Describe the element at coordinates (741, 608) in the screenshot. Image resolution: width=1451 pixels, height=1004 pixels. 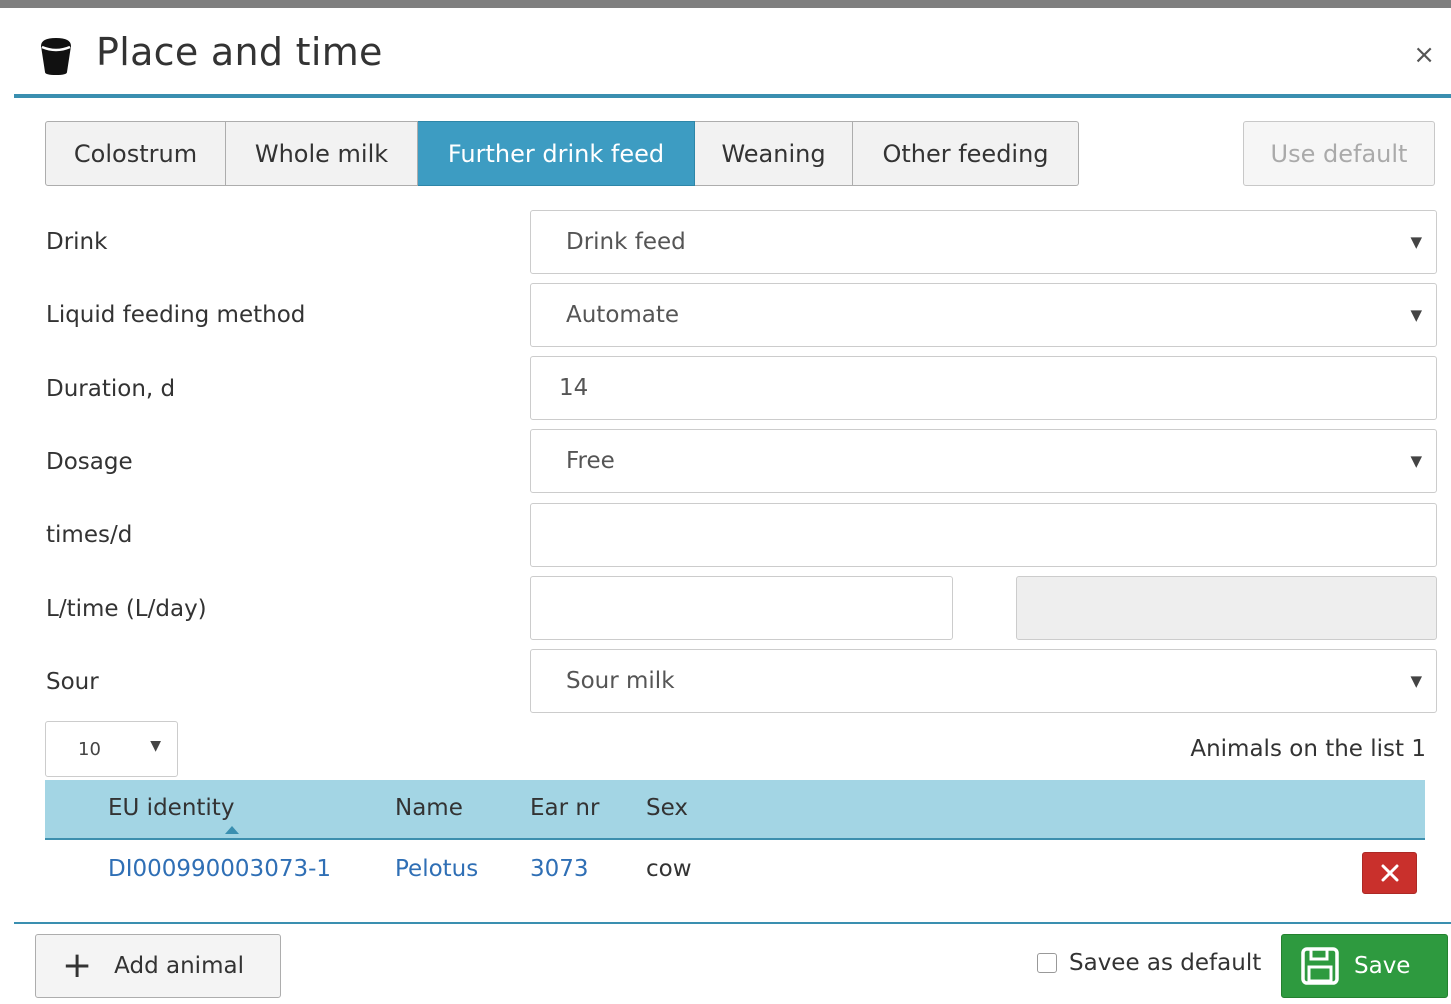
I see `liters-per-time-input` at that location.